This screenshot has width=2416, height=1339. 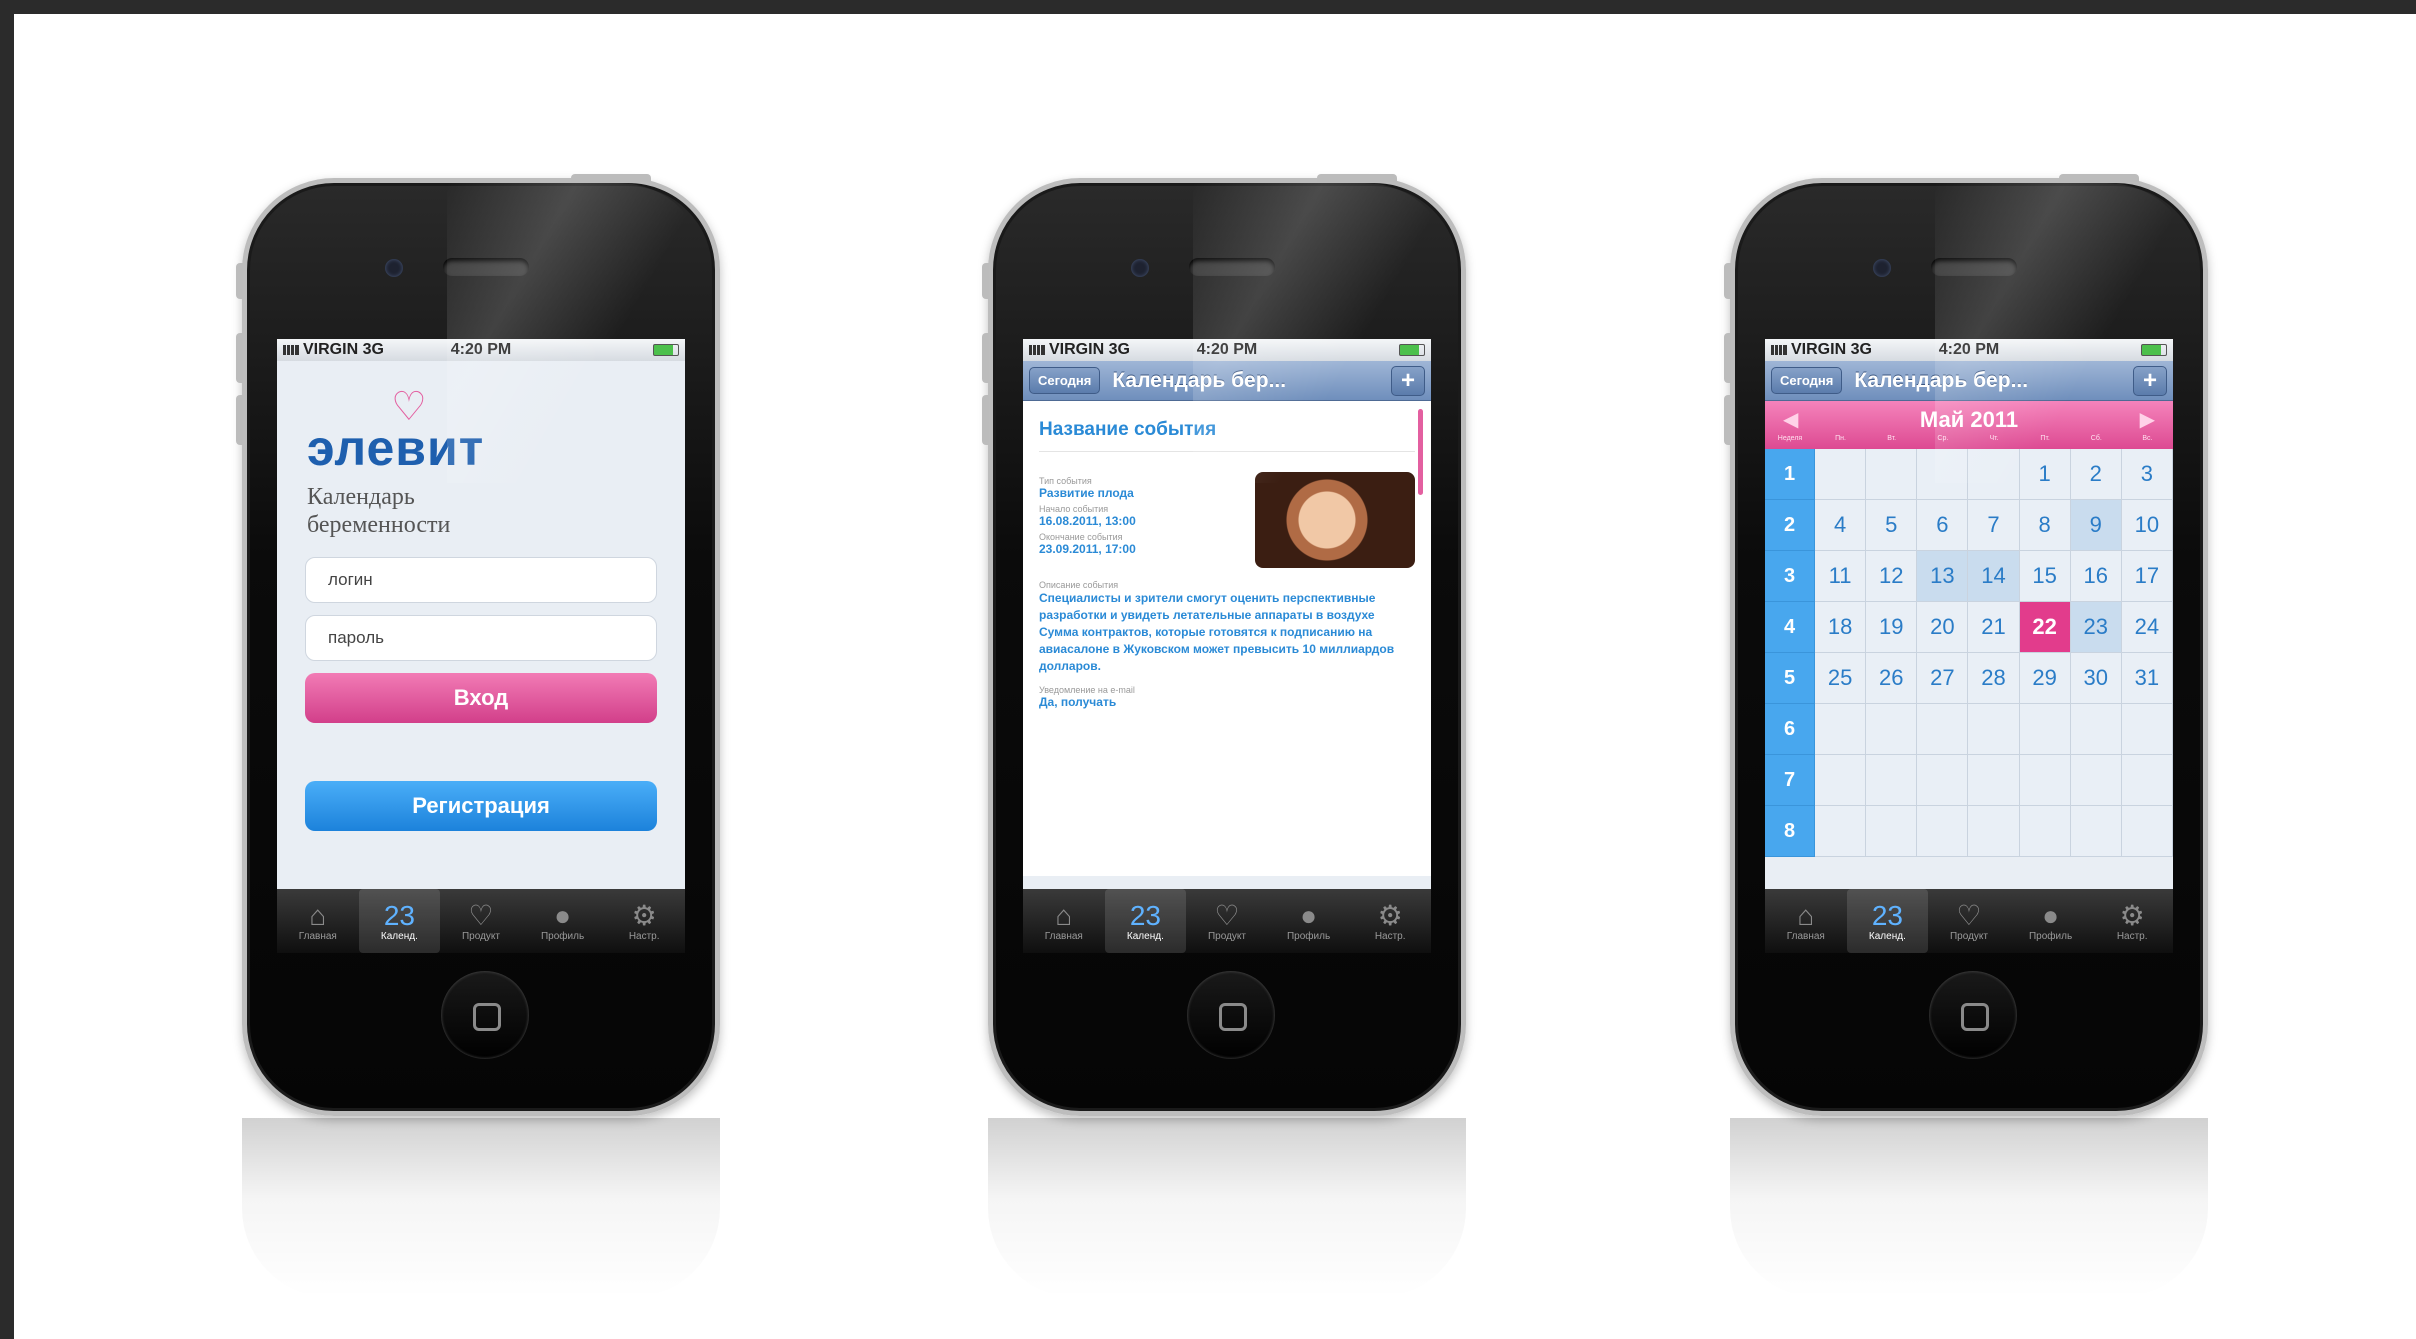 What do you see at coordinates (1065, 481) in the screenshot?
I see `type-label: Тип события` at bounding box center [1065, 481].